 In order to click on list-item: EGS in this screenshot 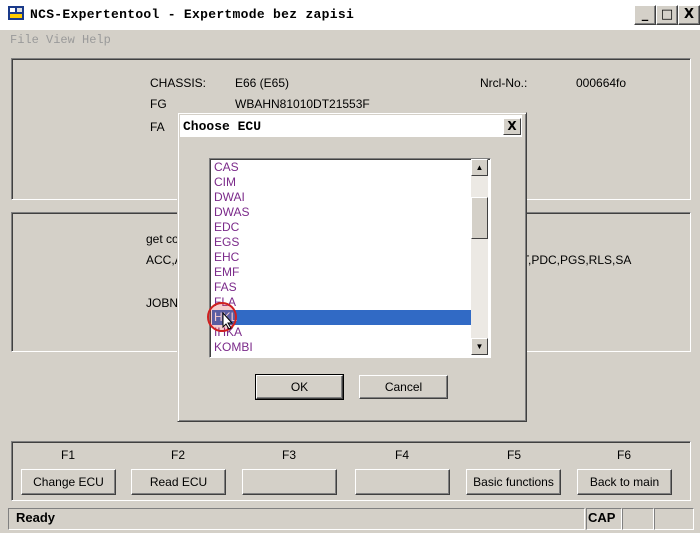, I will do `click(343, 242)`.